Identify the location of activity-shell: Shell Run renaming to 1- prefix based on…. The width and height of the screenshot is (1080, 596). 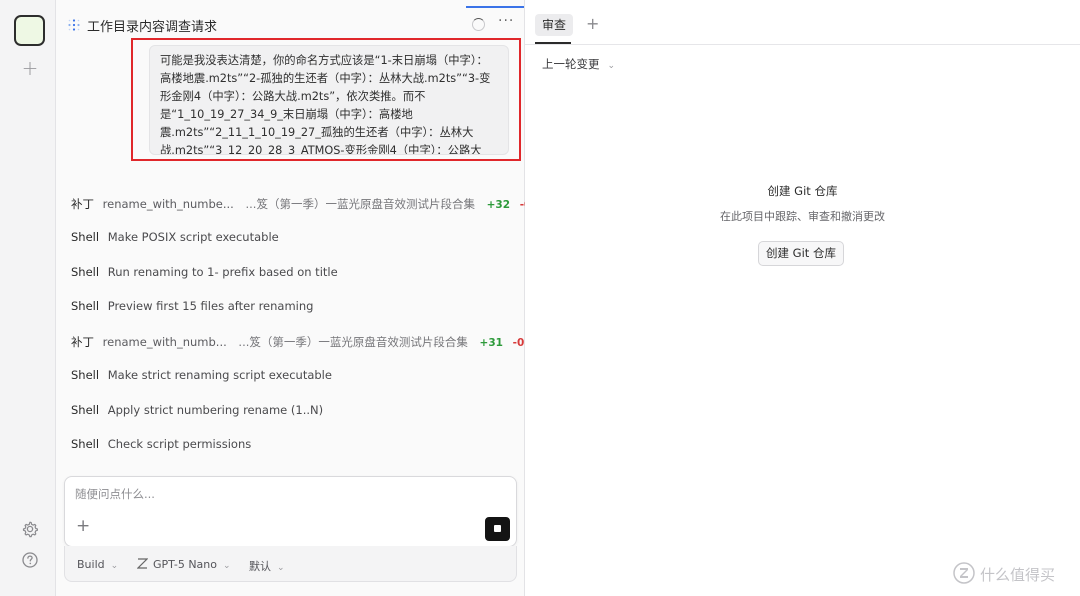
(204, 274).